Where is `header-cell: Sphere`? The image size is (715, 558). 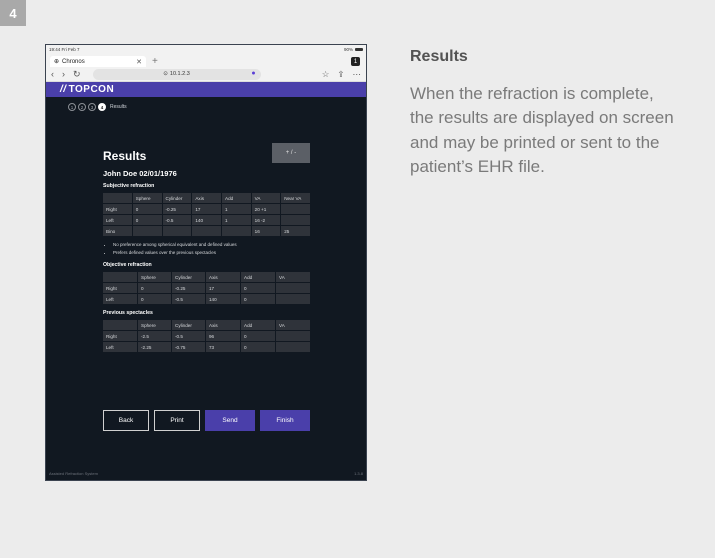 header-cell: Sphere is located at coordinates (154, 277).